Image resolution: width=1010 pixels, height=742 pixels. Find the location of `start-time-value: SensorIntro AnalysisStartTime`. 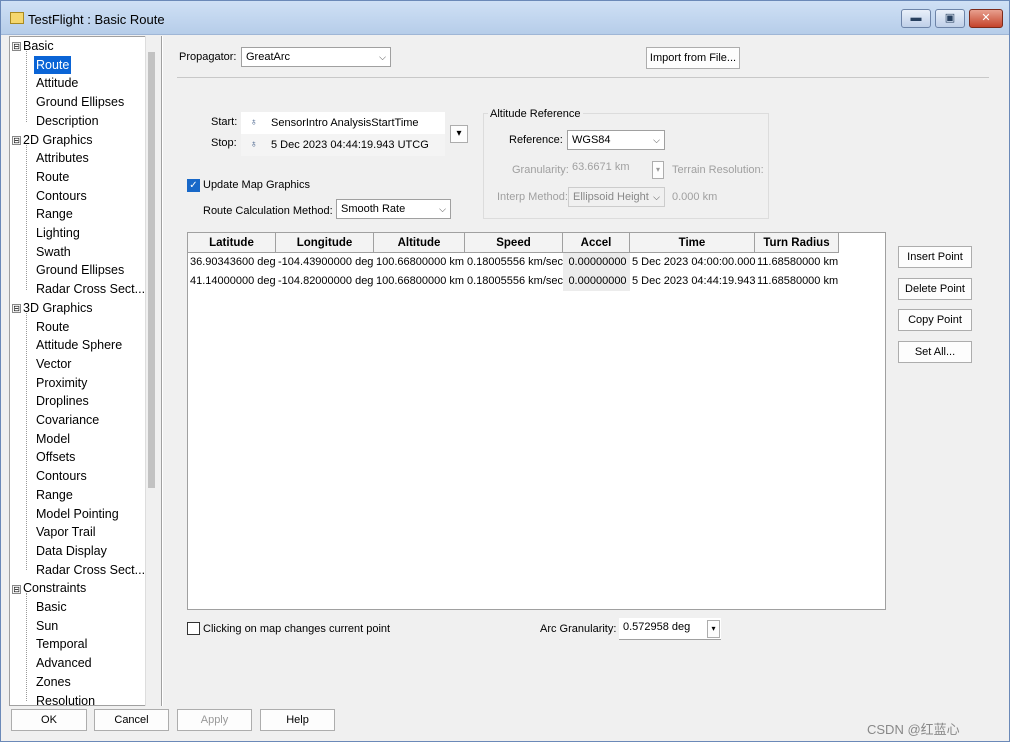

start-time-value: SensorIntro AnalysisStartTime is located at coordinates (345, 123).